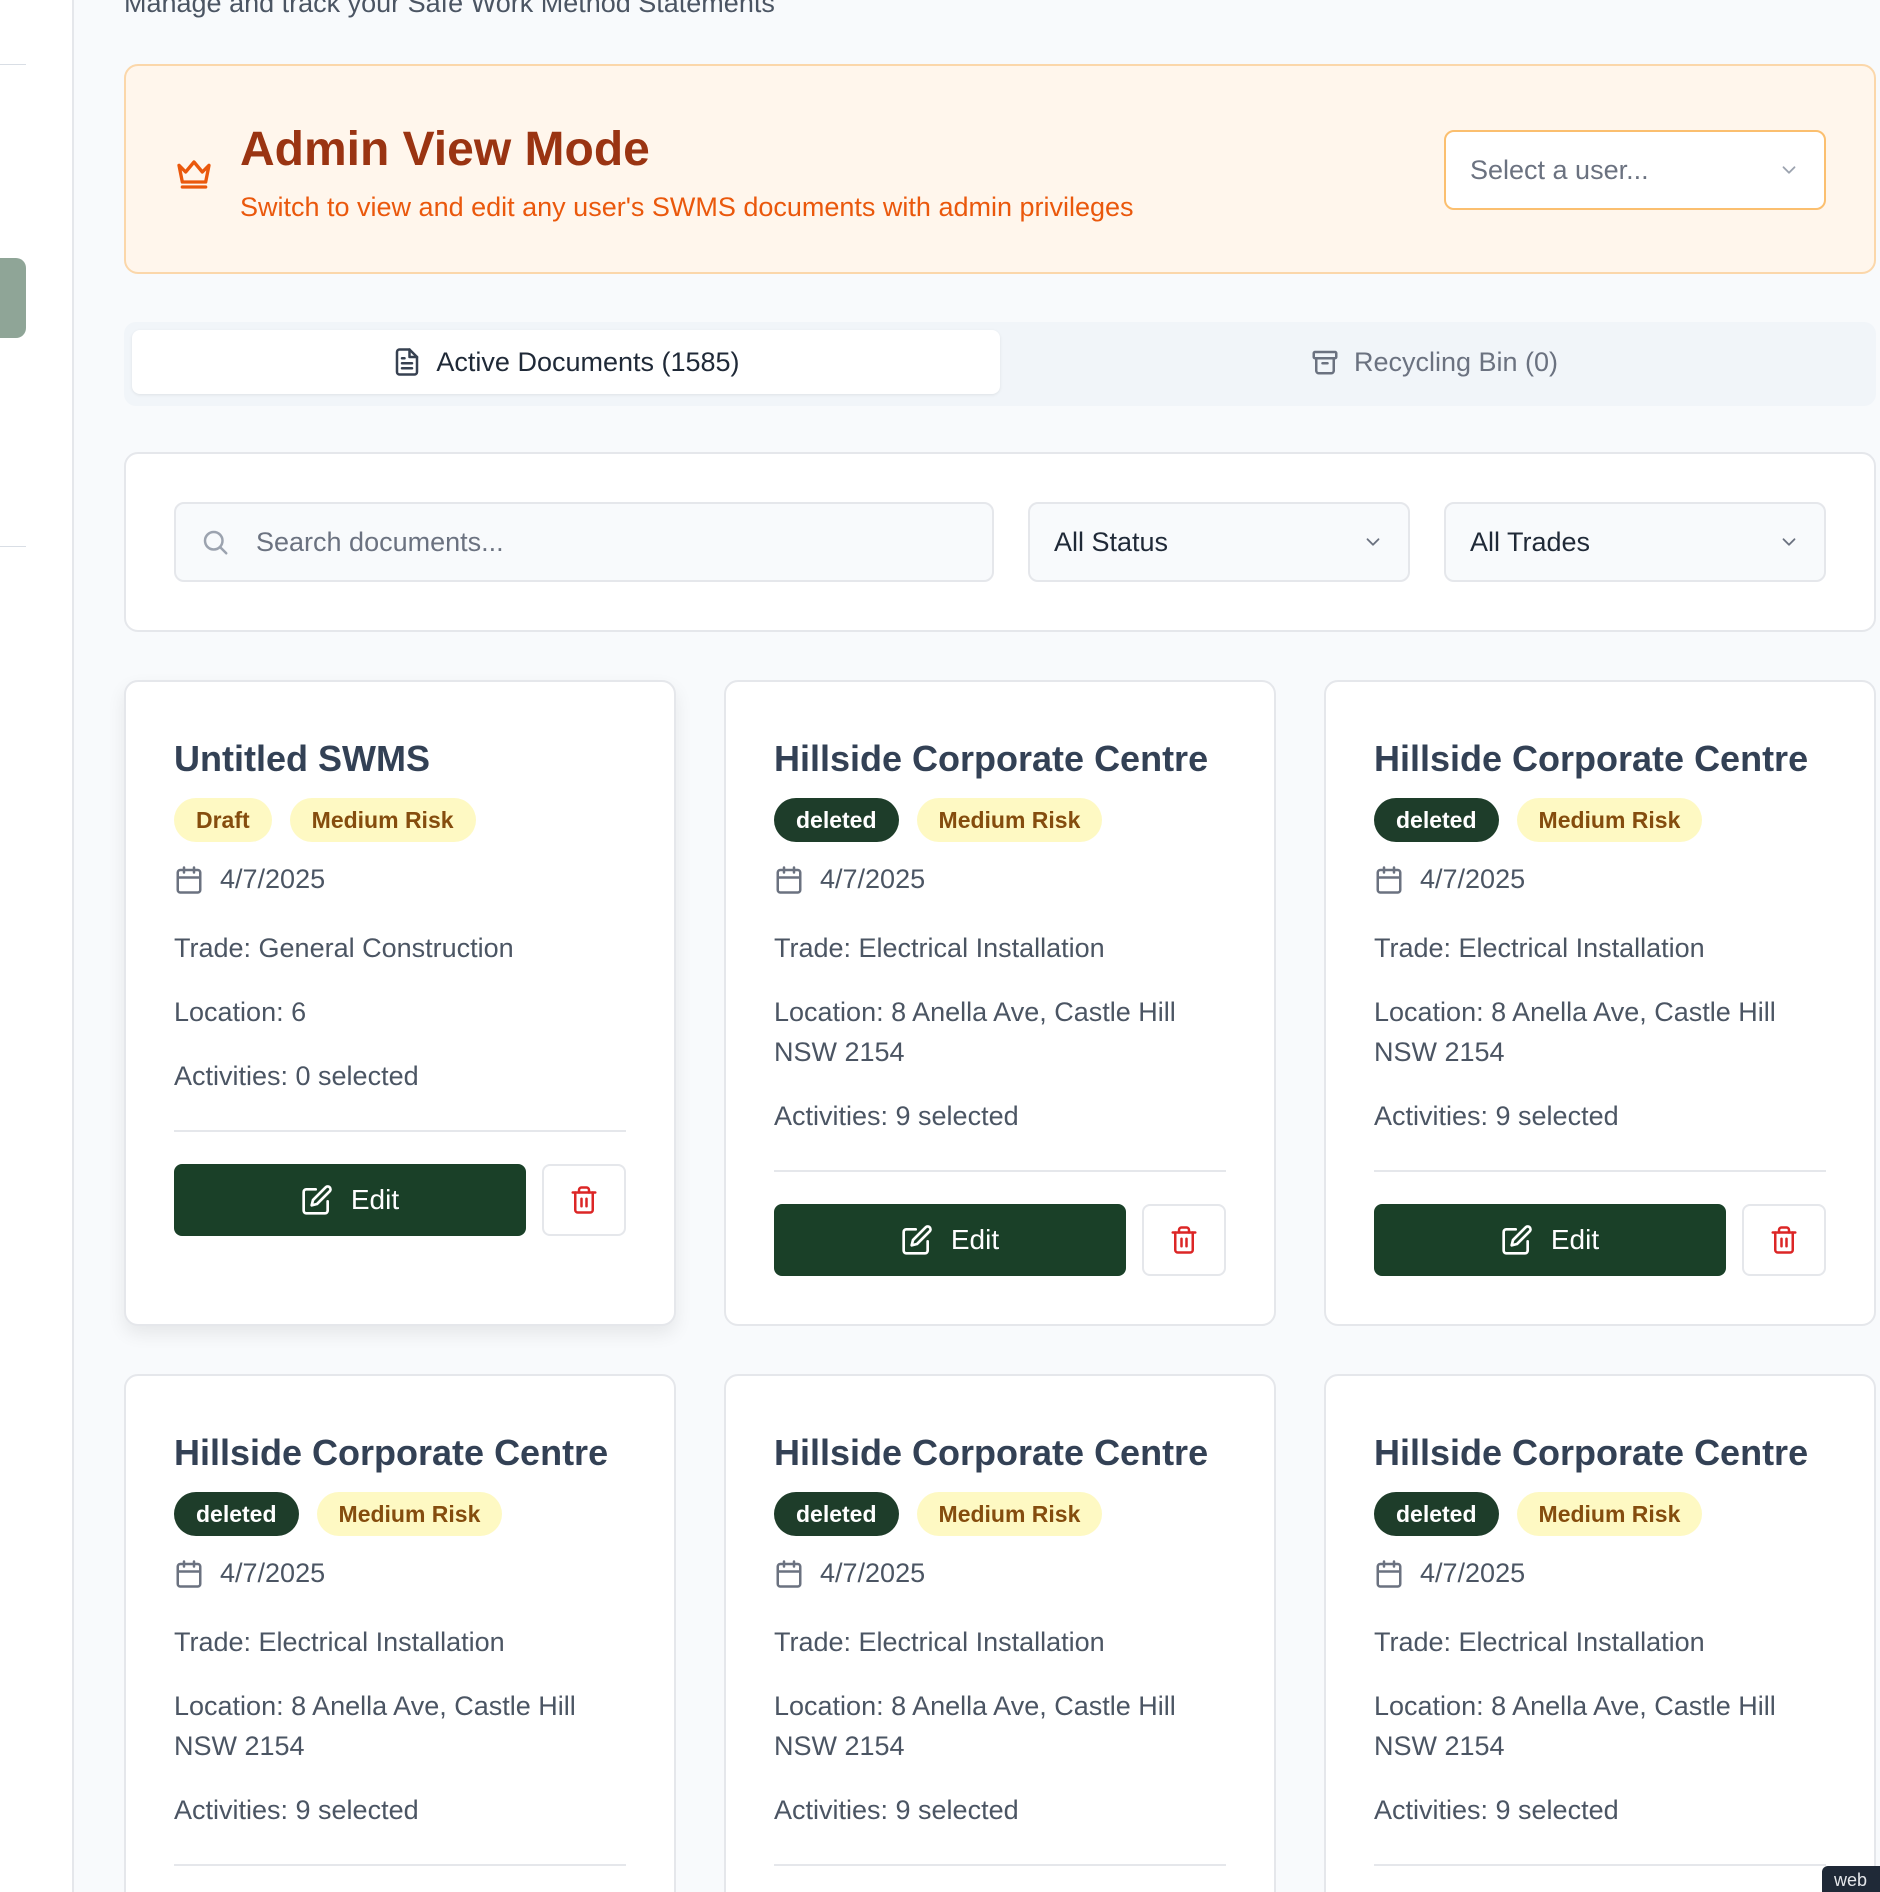 The height and width of the screenshot is (1892, 1880). Describe the element at coordinates (588, 361) in the screenshot. I see `tab-active-label: Active Documents (1585)` at that location.